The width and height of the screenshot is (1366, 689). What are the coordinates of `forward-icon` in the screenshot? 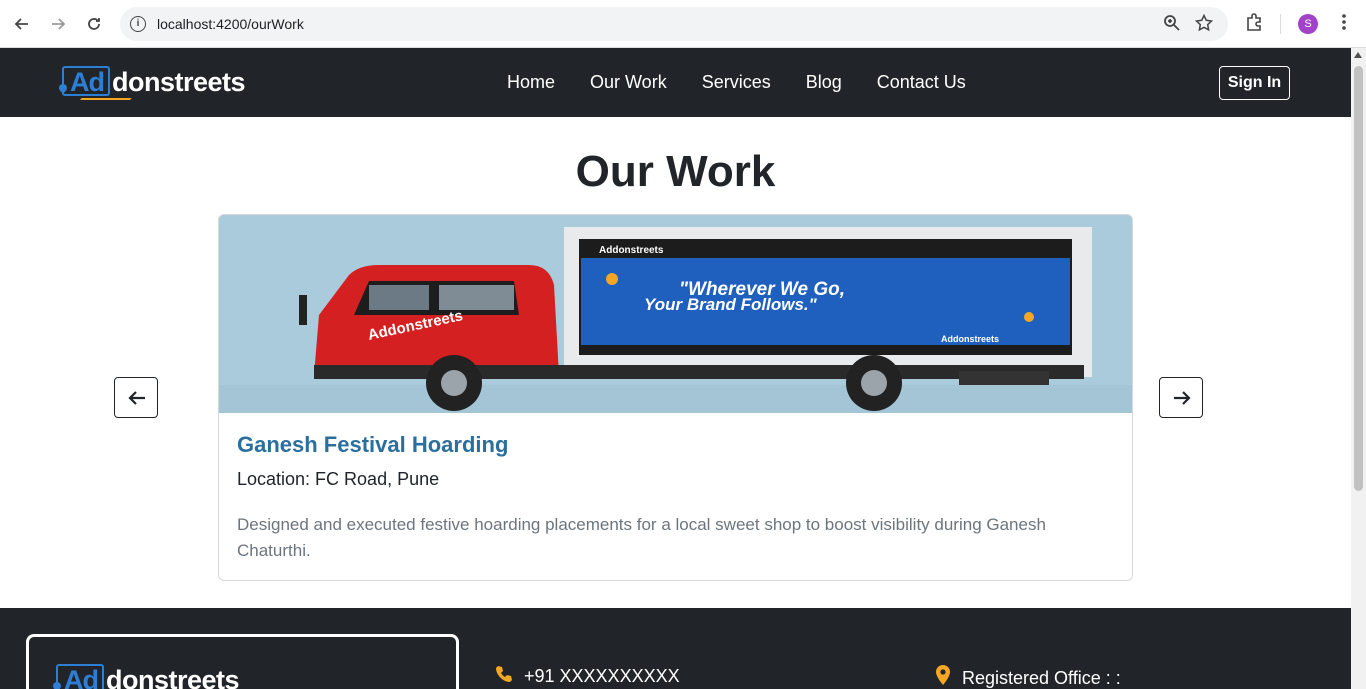 It's located at (58, 24).